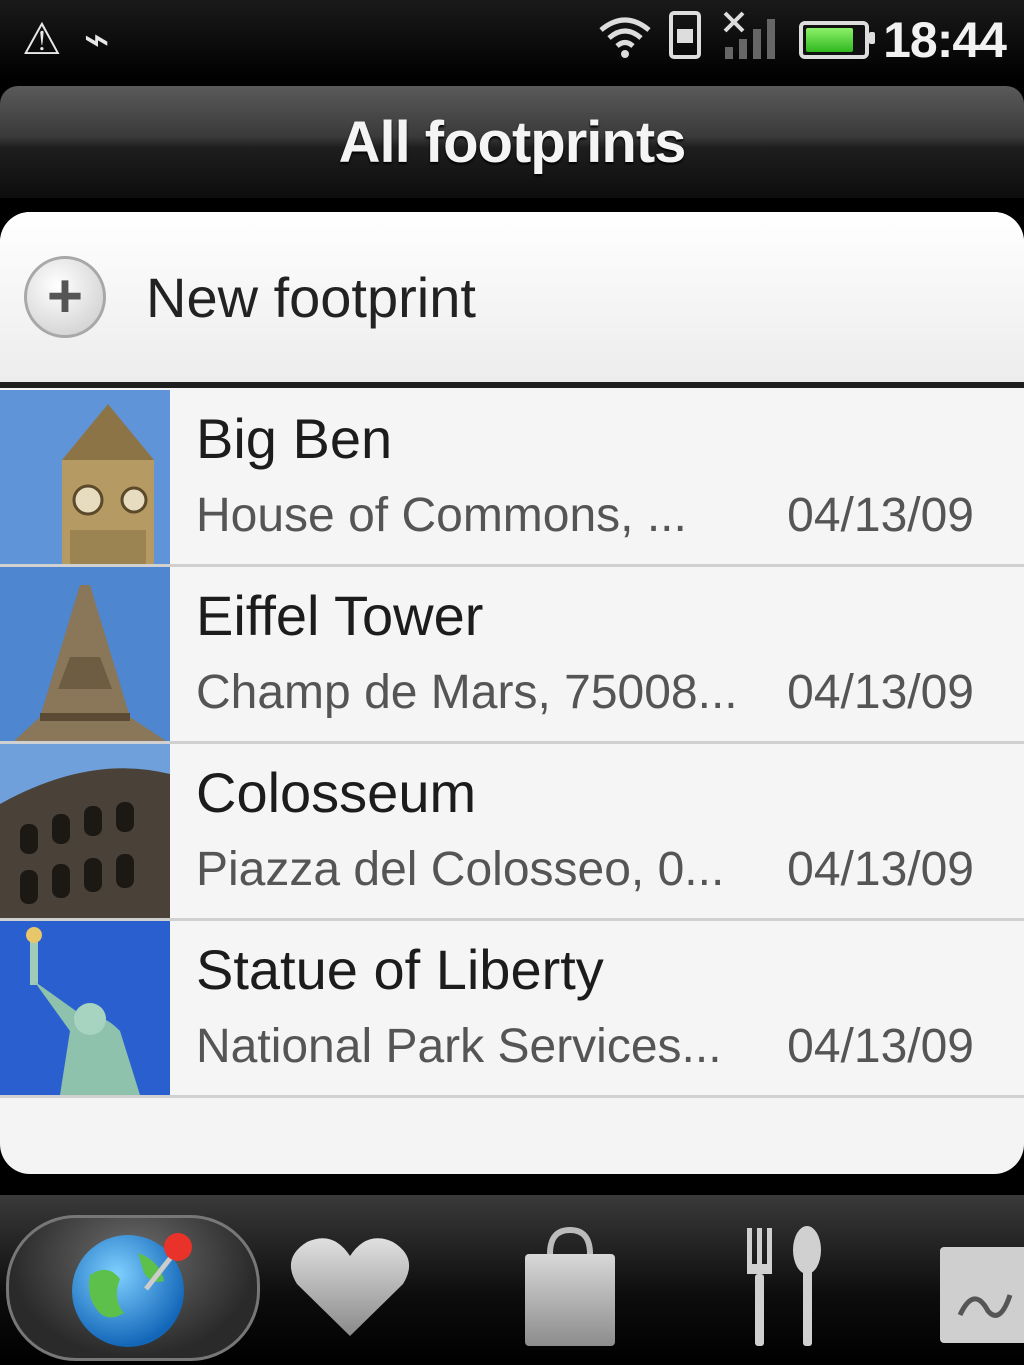  Describe the element at coordinates (96, 39) in the screenshot. I see `usb-icon: ⌁` at that location.